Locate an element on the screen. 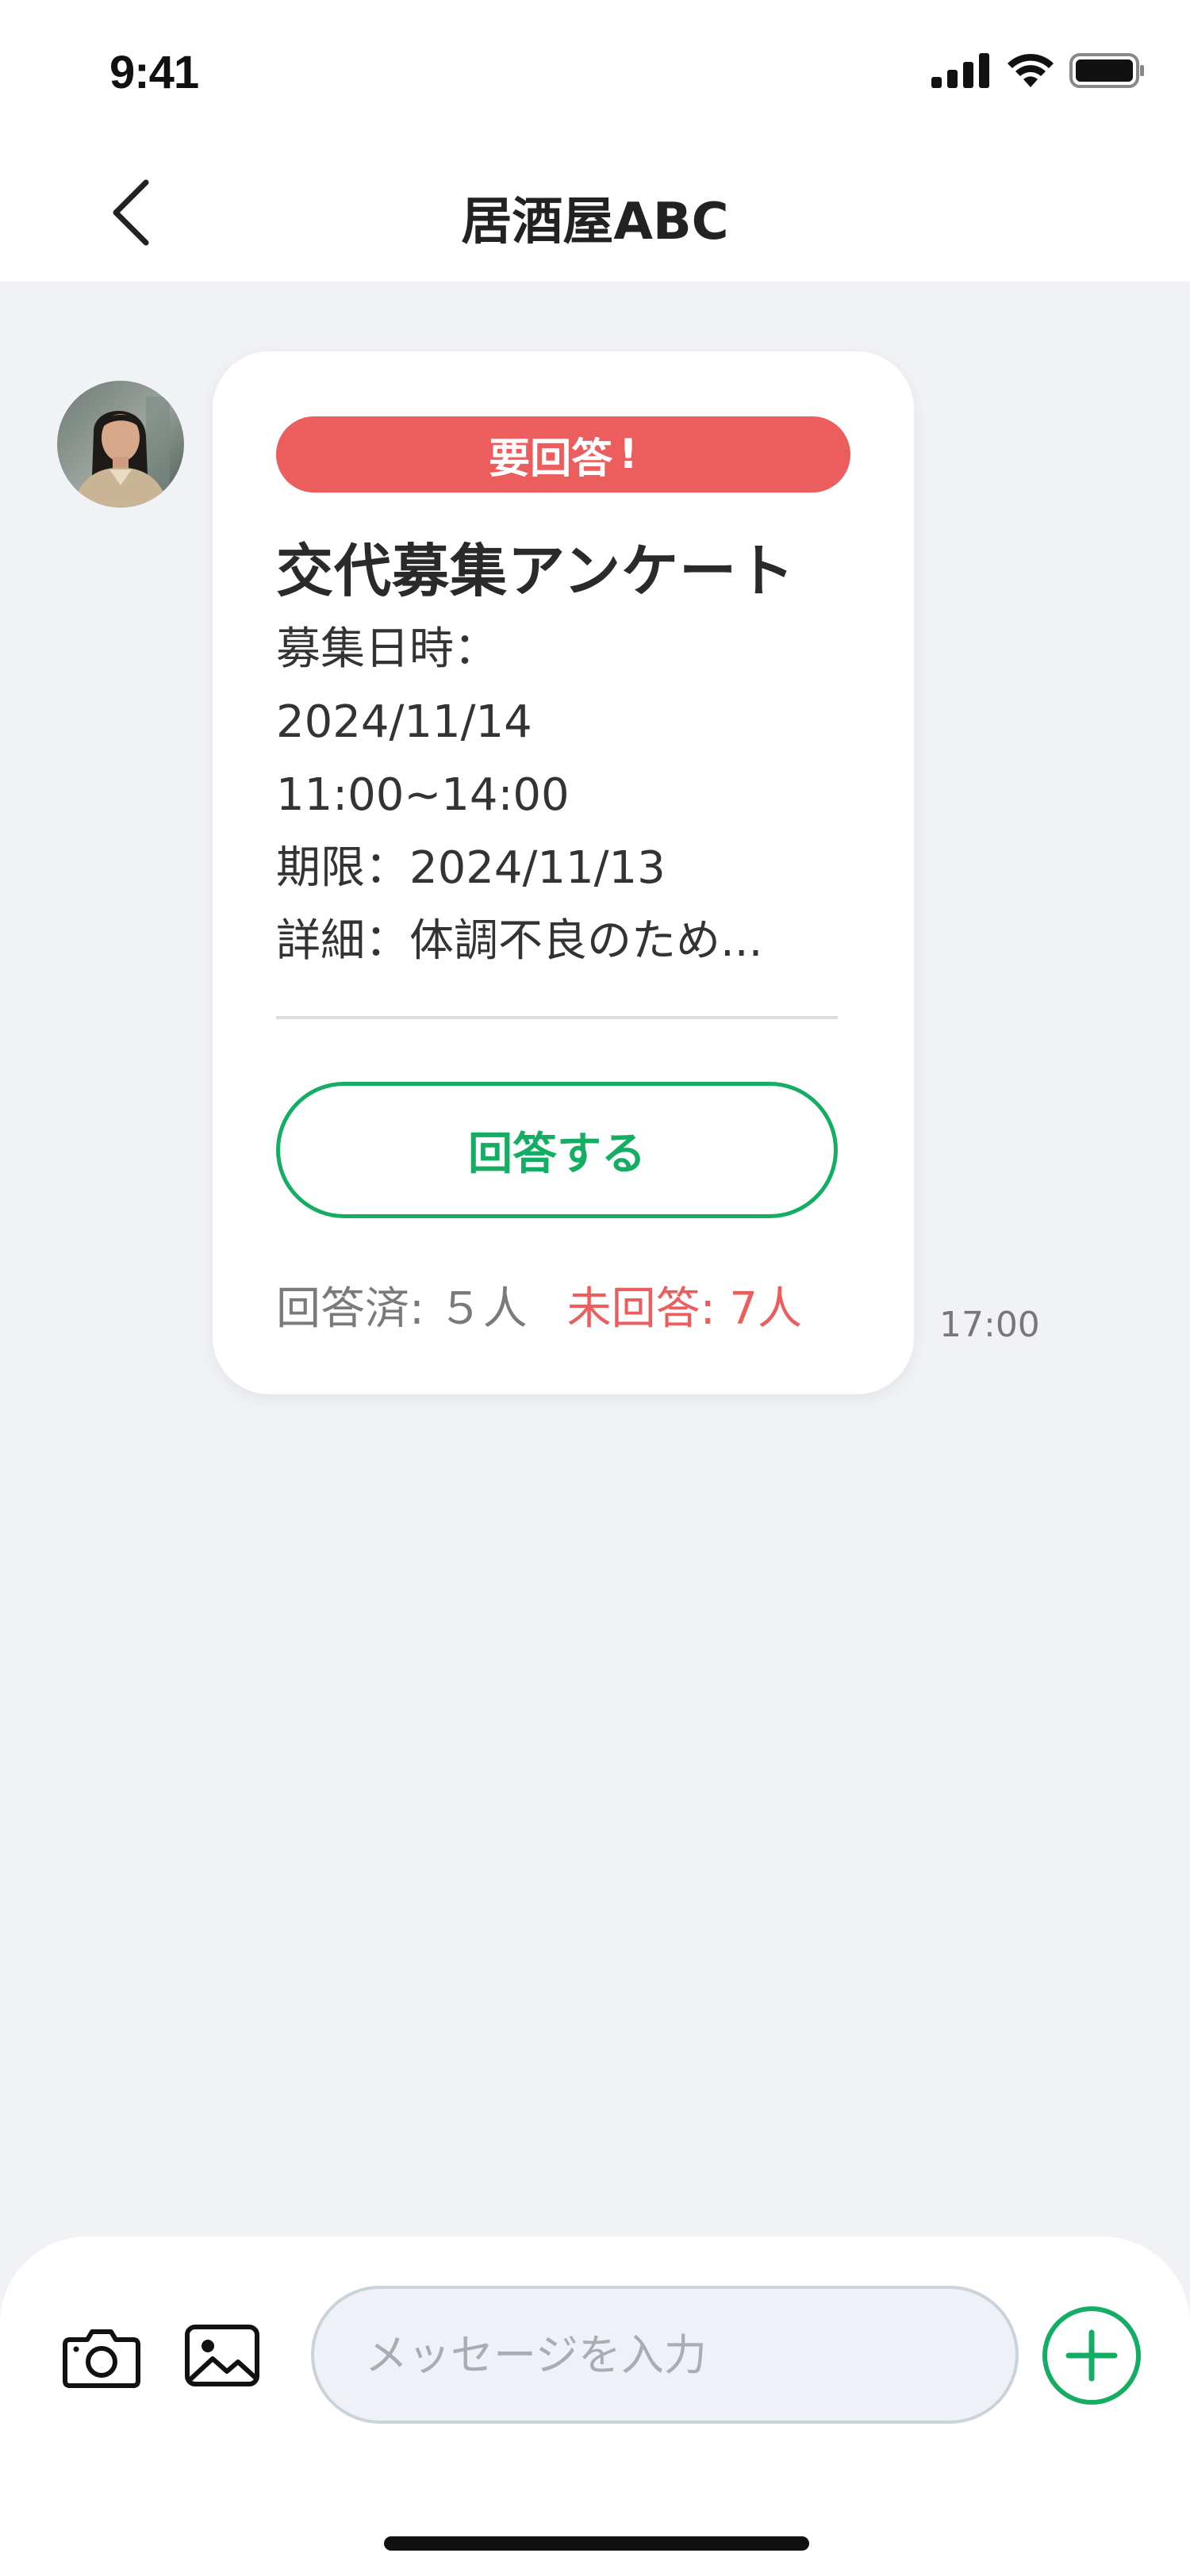  camera-button is located at coordinates (101, 2357).